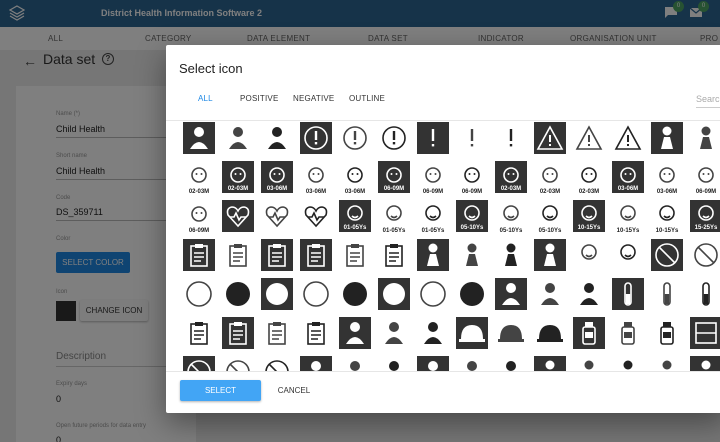  I want to click on medicine-bottle-outline-icon, so click(628, 333).